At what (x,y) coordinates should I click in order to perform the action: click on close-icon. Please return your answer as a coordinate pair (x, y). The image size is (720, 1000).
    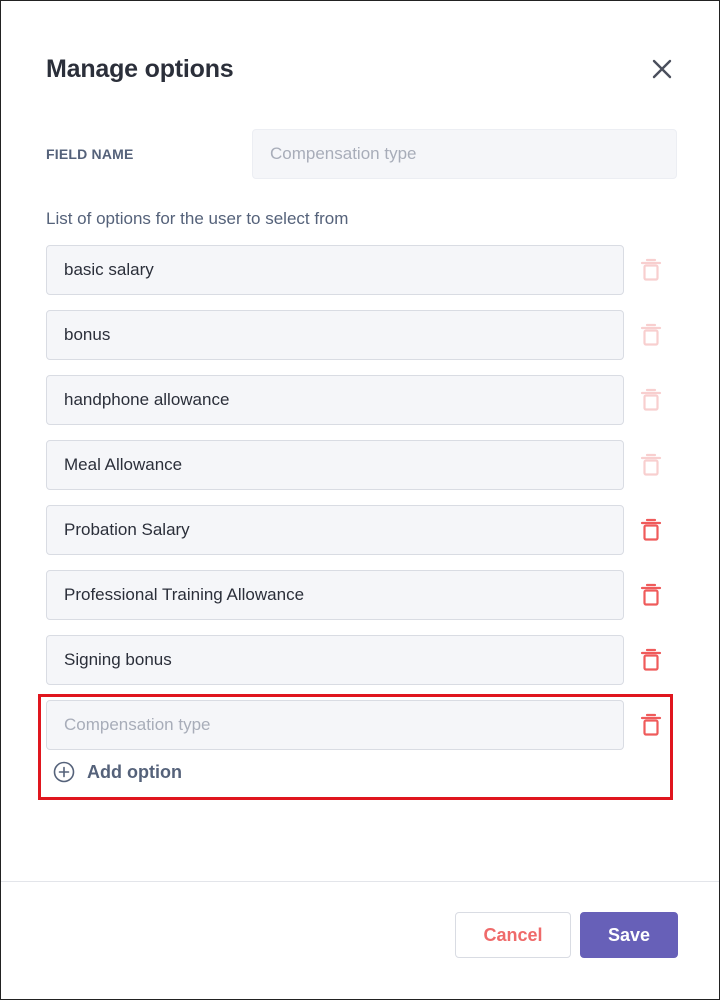
    Looking at the image, I should click on (662, 69).